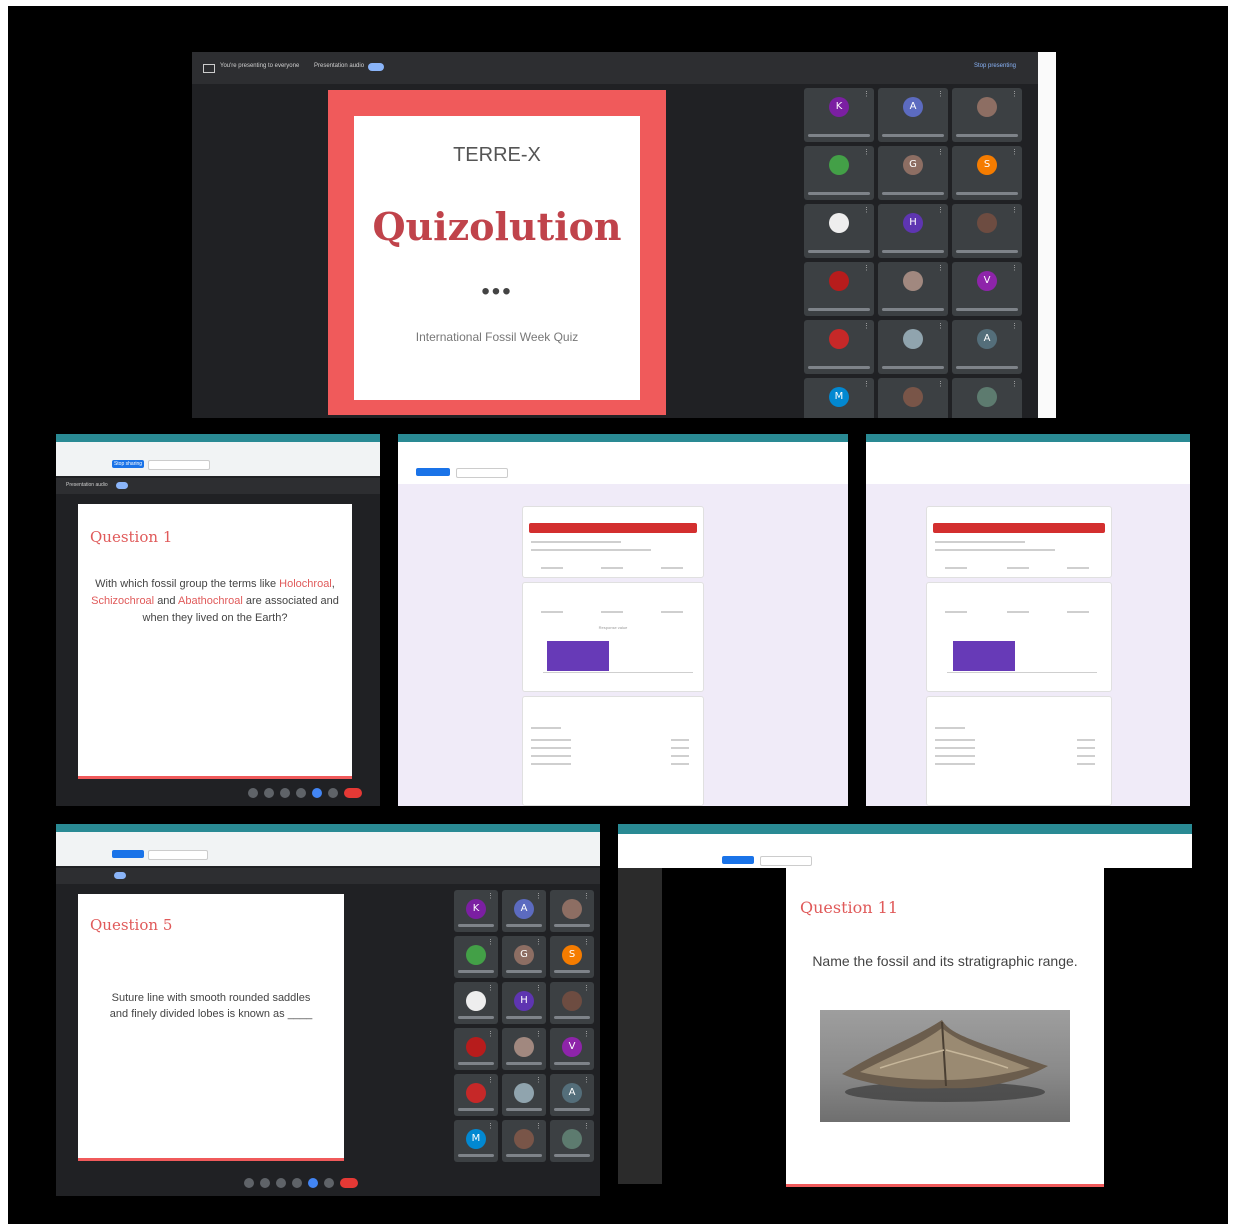 The height and width of the screenshot is (1230, 1234). What do you see at coordinates (281, 1183) in the screenshot?
I see `q5-hand-button` at bounding box center [281, 1183].